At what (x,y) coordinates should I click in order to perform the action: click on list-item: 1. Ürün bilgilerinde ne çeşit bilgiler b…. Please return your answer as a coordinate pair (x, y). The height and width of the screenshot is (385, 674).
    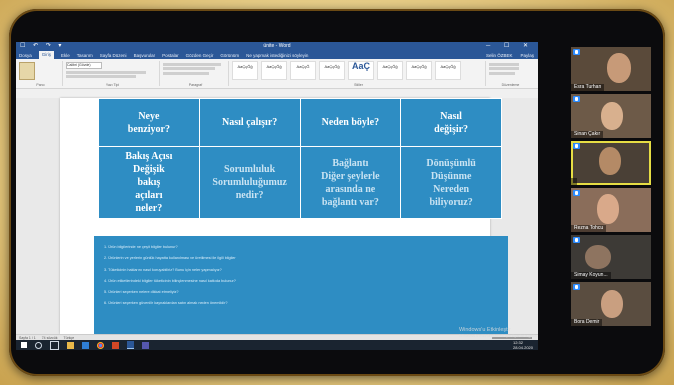
    Looking at the image, I should click on (141, 247).